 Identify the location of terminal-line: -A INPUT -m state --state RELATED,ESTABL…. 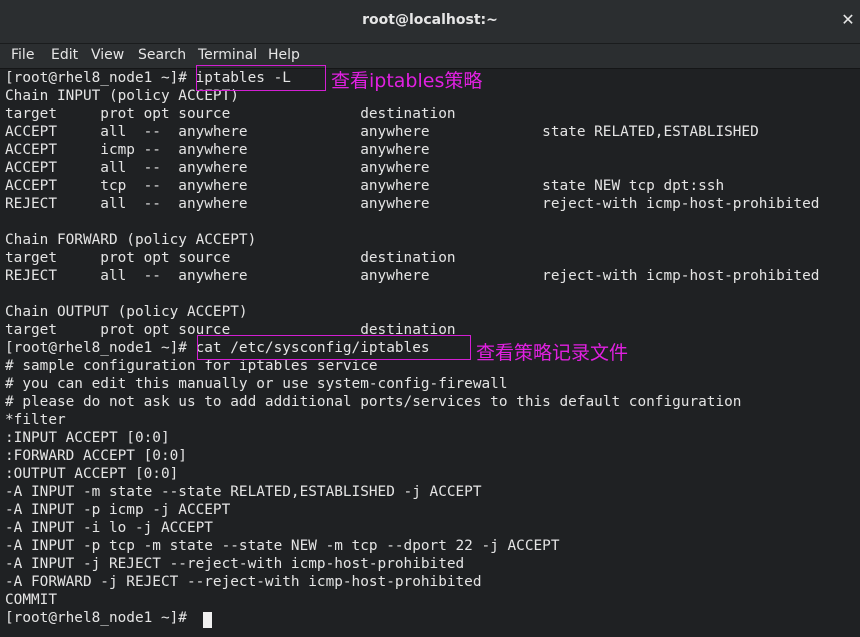
(243, 492).